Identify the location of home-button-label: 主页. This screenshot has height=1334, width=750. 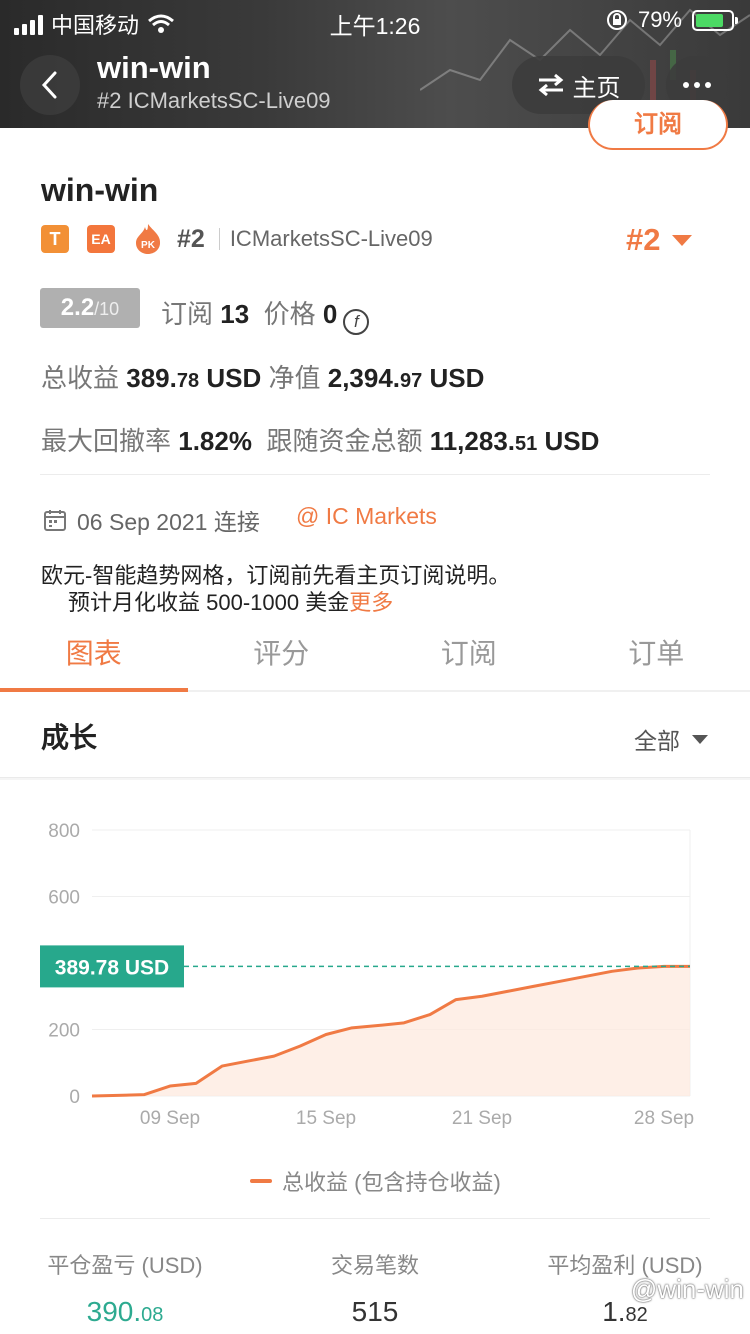
(596, 88).